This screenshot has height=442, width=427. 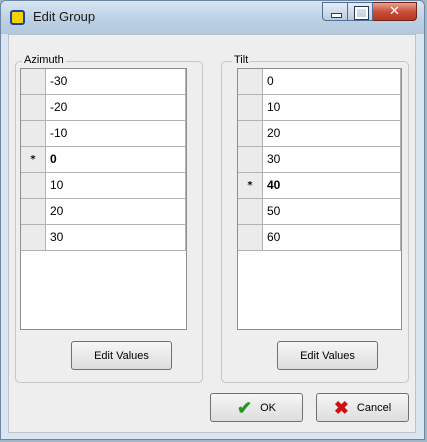 I want to click on tilt-row: 0, so click(x=319, y=82).